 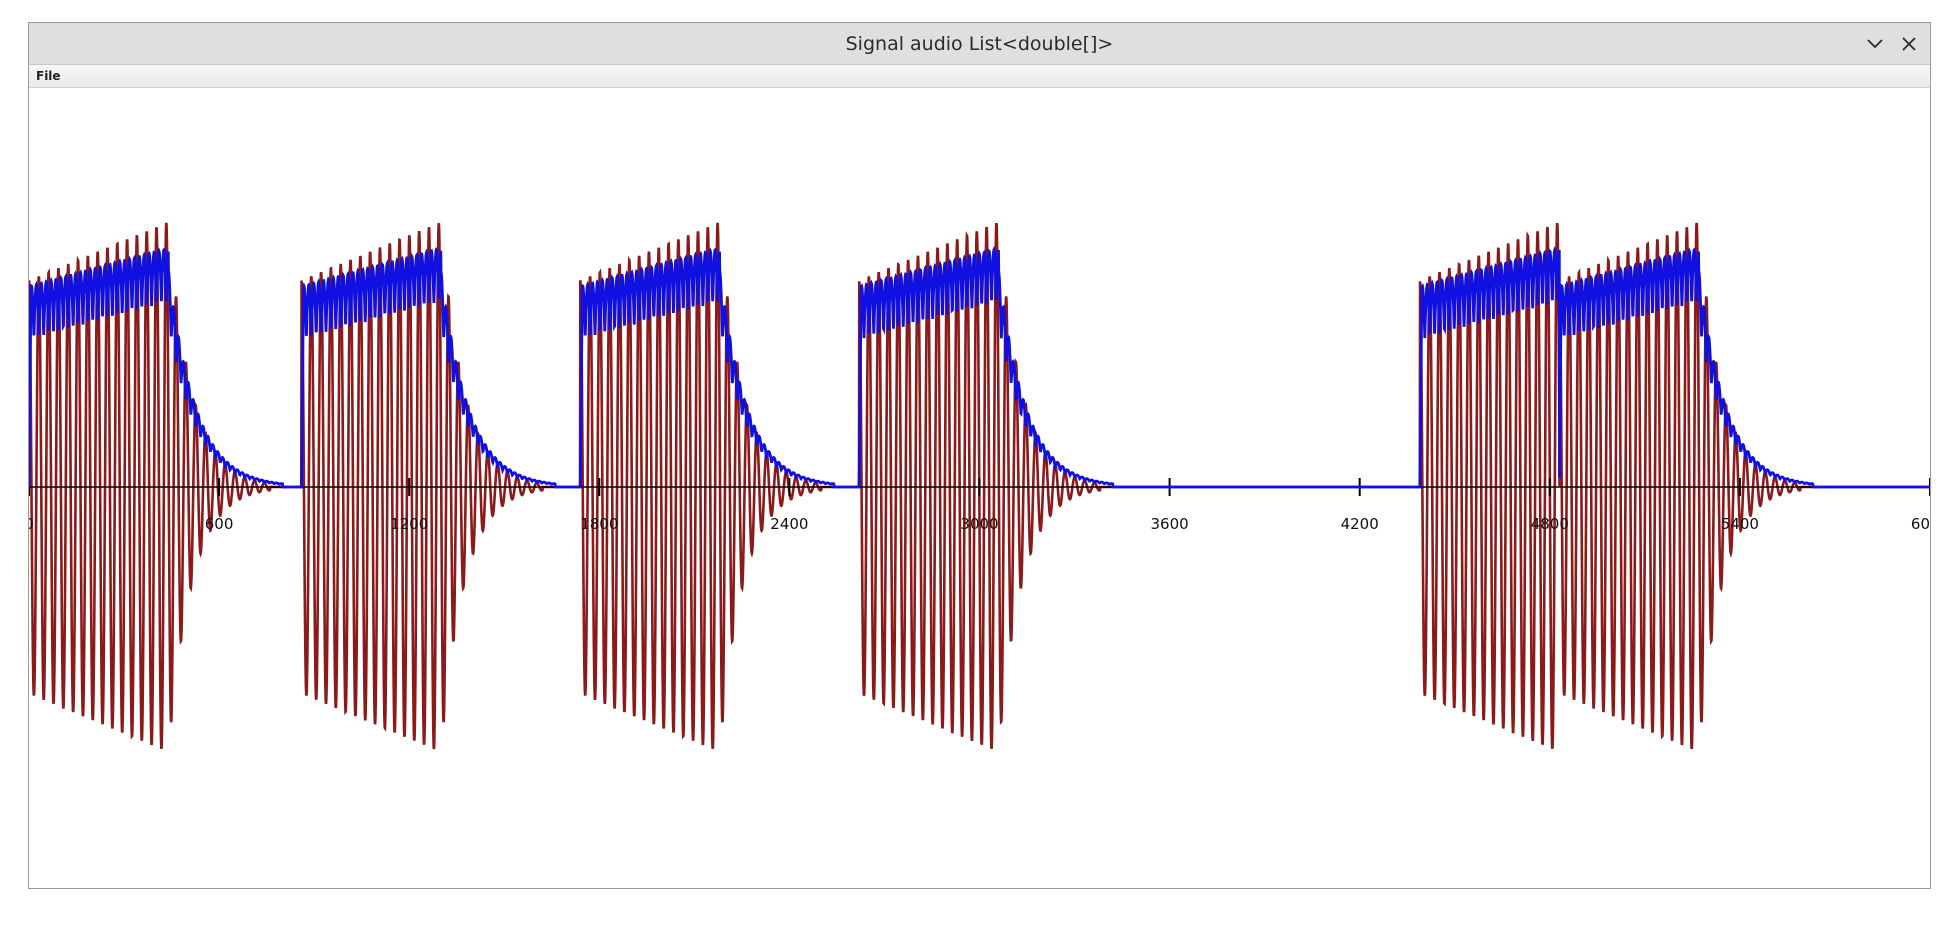 What do you see at coordinates (409, 524) in the screenshot?
I see `x-tick-label: 1200` at bounding box center [409, 524].